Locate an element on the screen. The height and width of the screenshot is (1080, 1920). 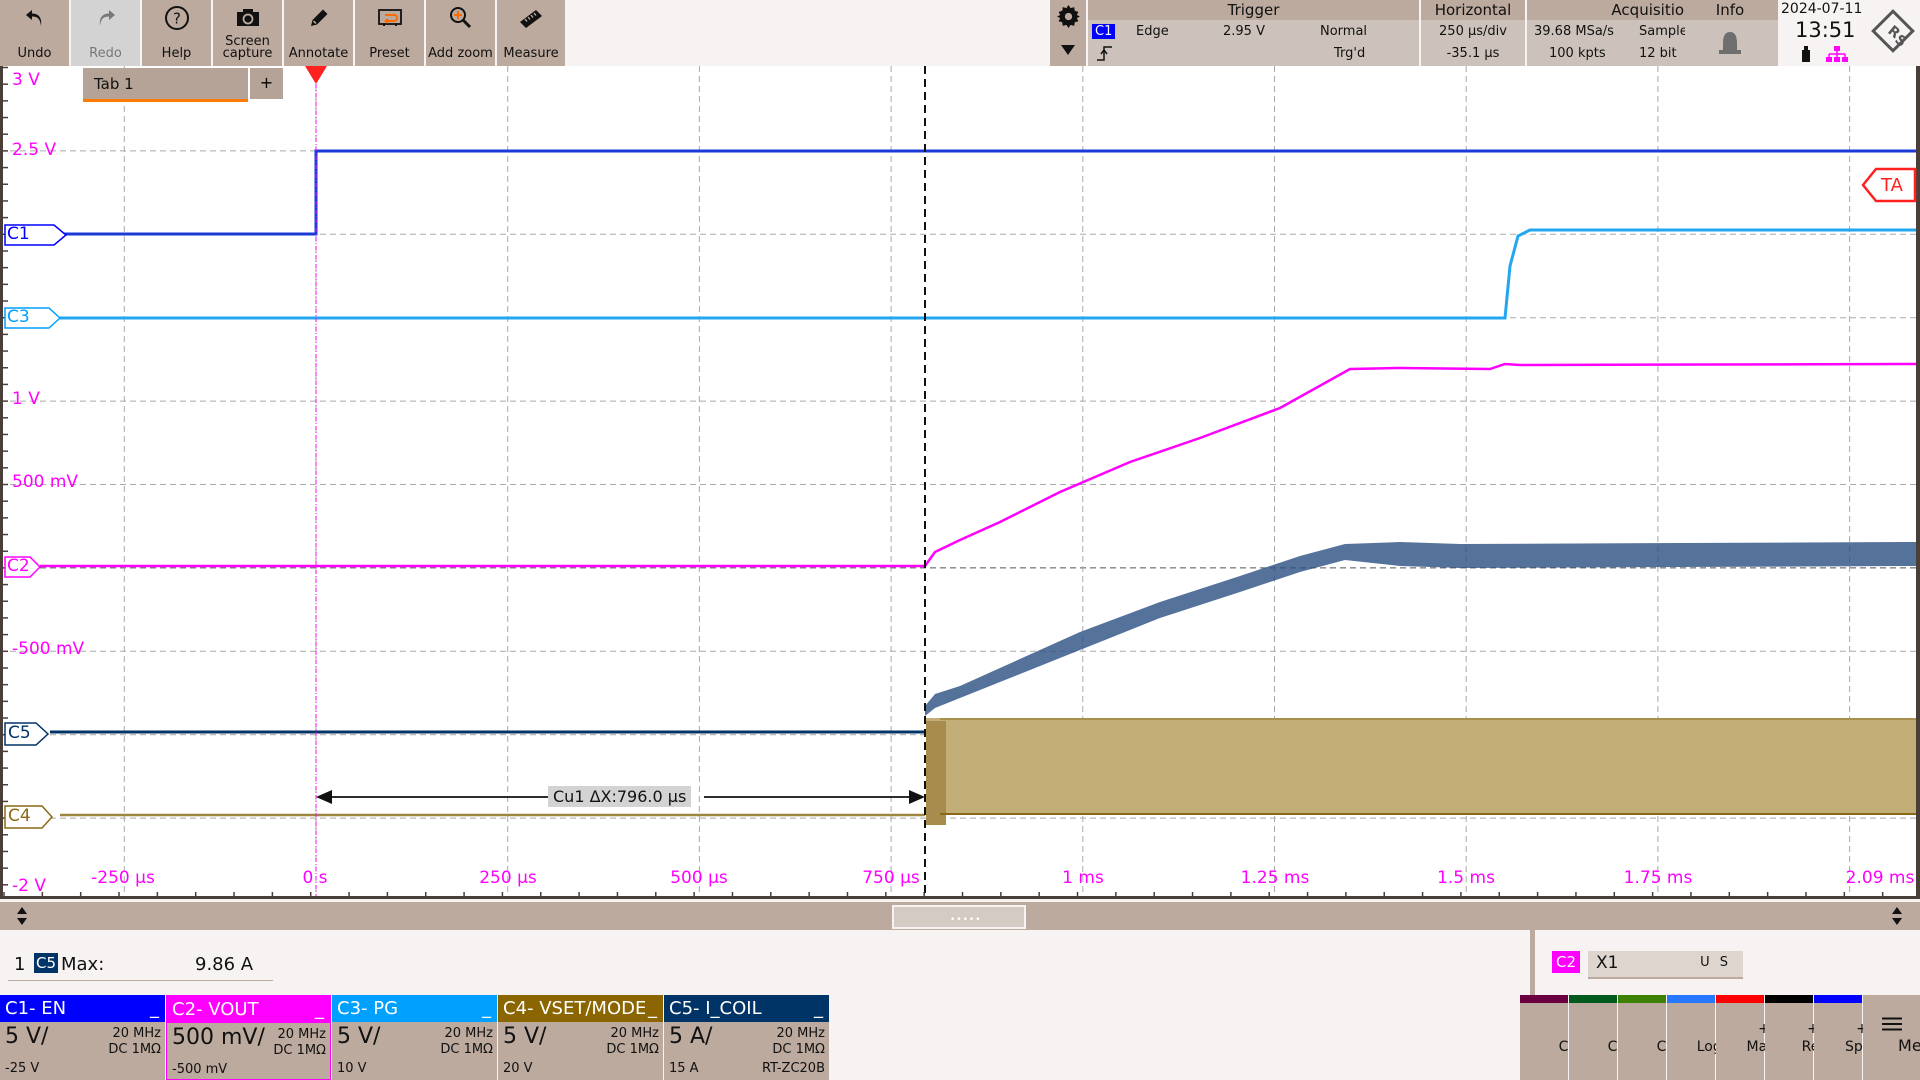
trigger-title: Trigger is located at coordinates (1253, 10).